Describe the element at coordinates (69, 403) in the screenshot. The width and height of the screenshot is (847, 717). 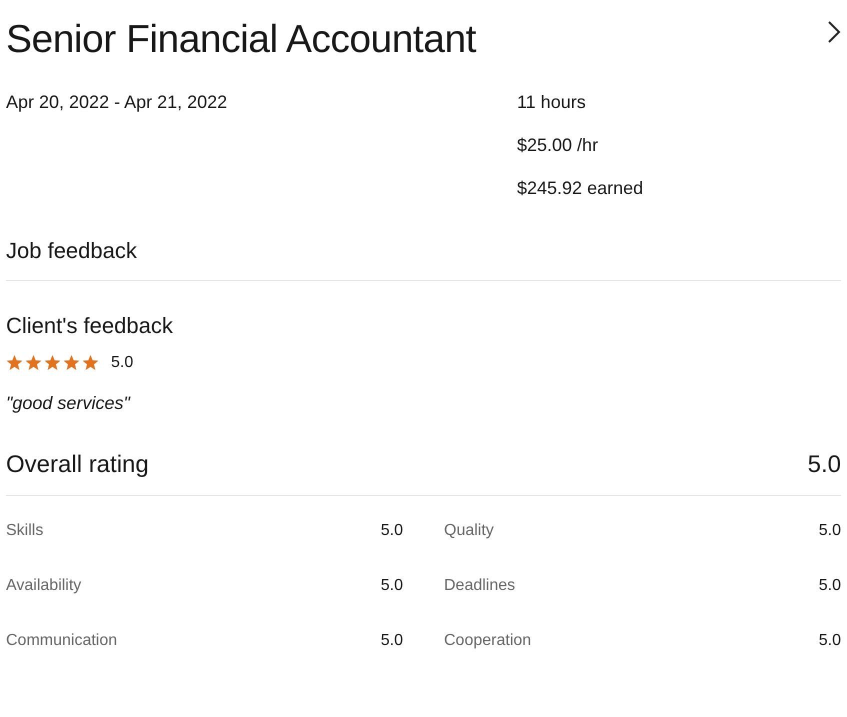
I see `feedback-comment: "good services"` at that location.